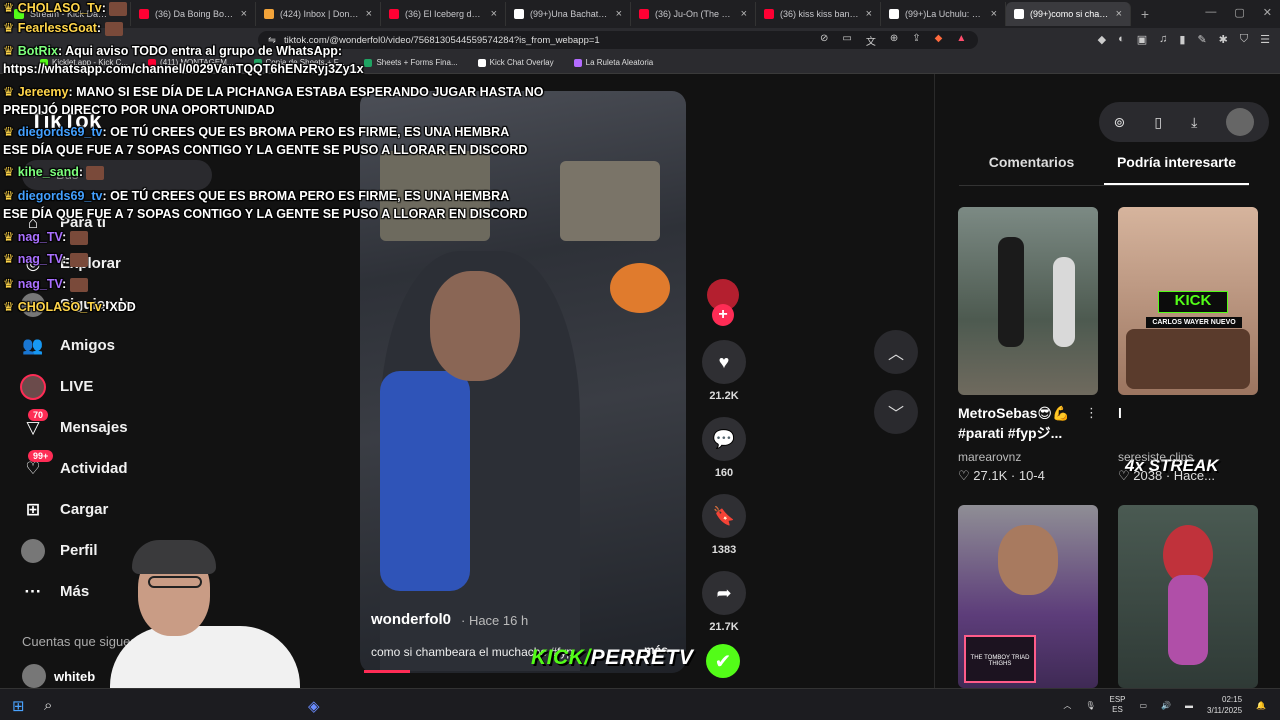 The width and height of the screenshot is (1280, 720). What do you see at coordinates (145, 468) in the screenshot?
I see `sidebar-item: ♡ Actividad 99+` at bounding box center [145, 468].